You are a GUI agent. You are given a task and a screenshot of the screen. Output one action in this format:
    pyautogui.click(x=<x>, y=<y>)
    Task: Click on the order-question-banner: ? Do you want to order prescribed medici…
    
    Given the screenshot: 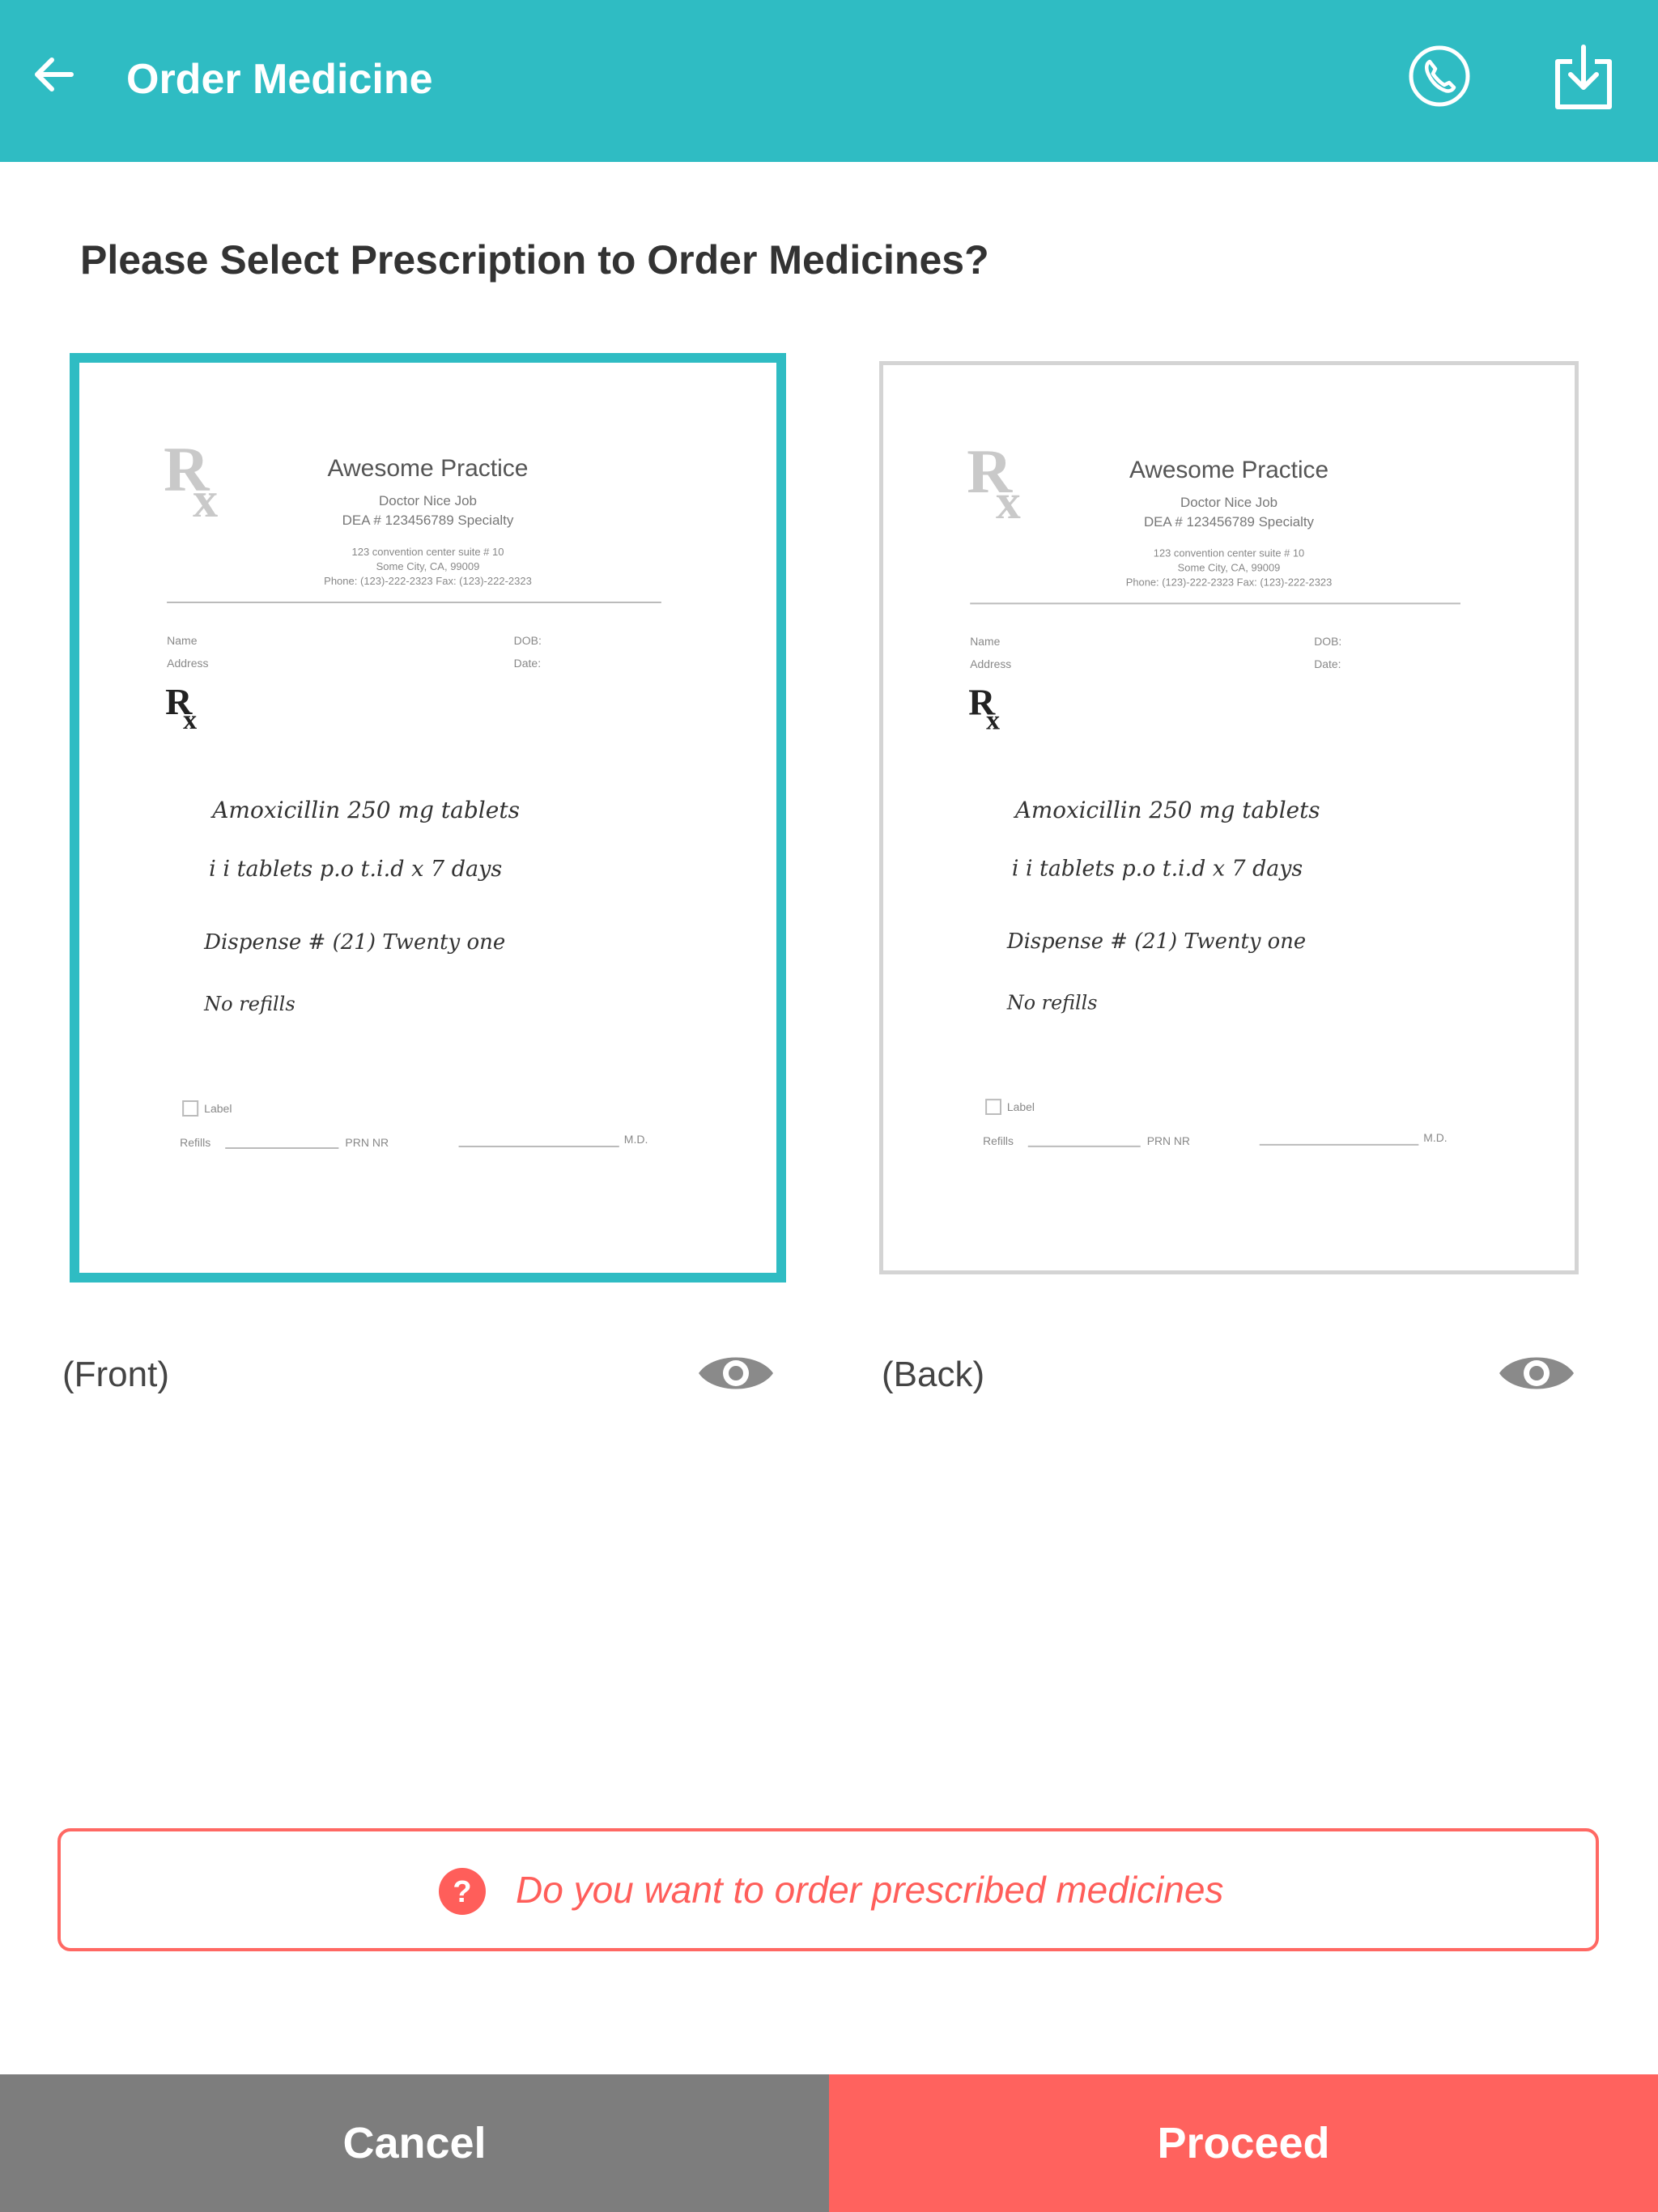 What is the action you would take?
    pyautogui.click(x=828, y=1890)
    